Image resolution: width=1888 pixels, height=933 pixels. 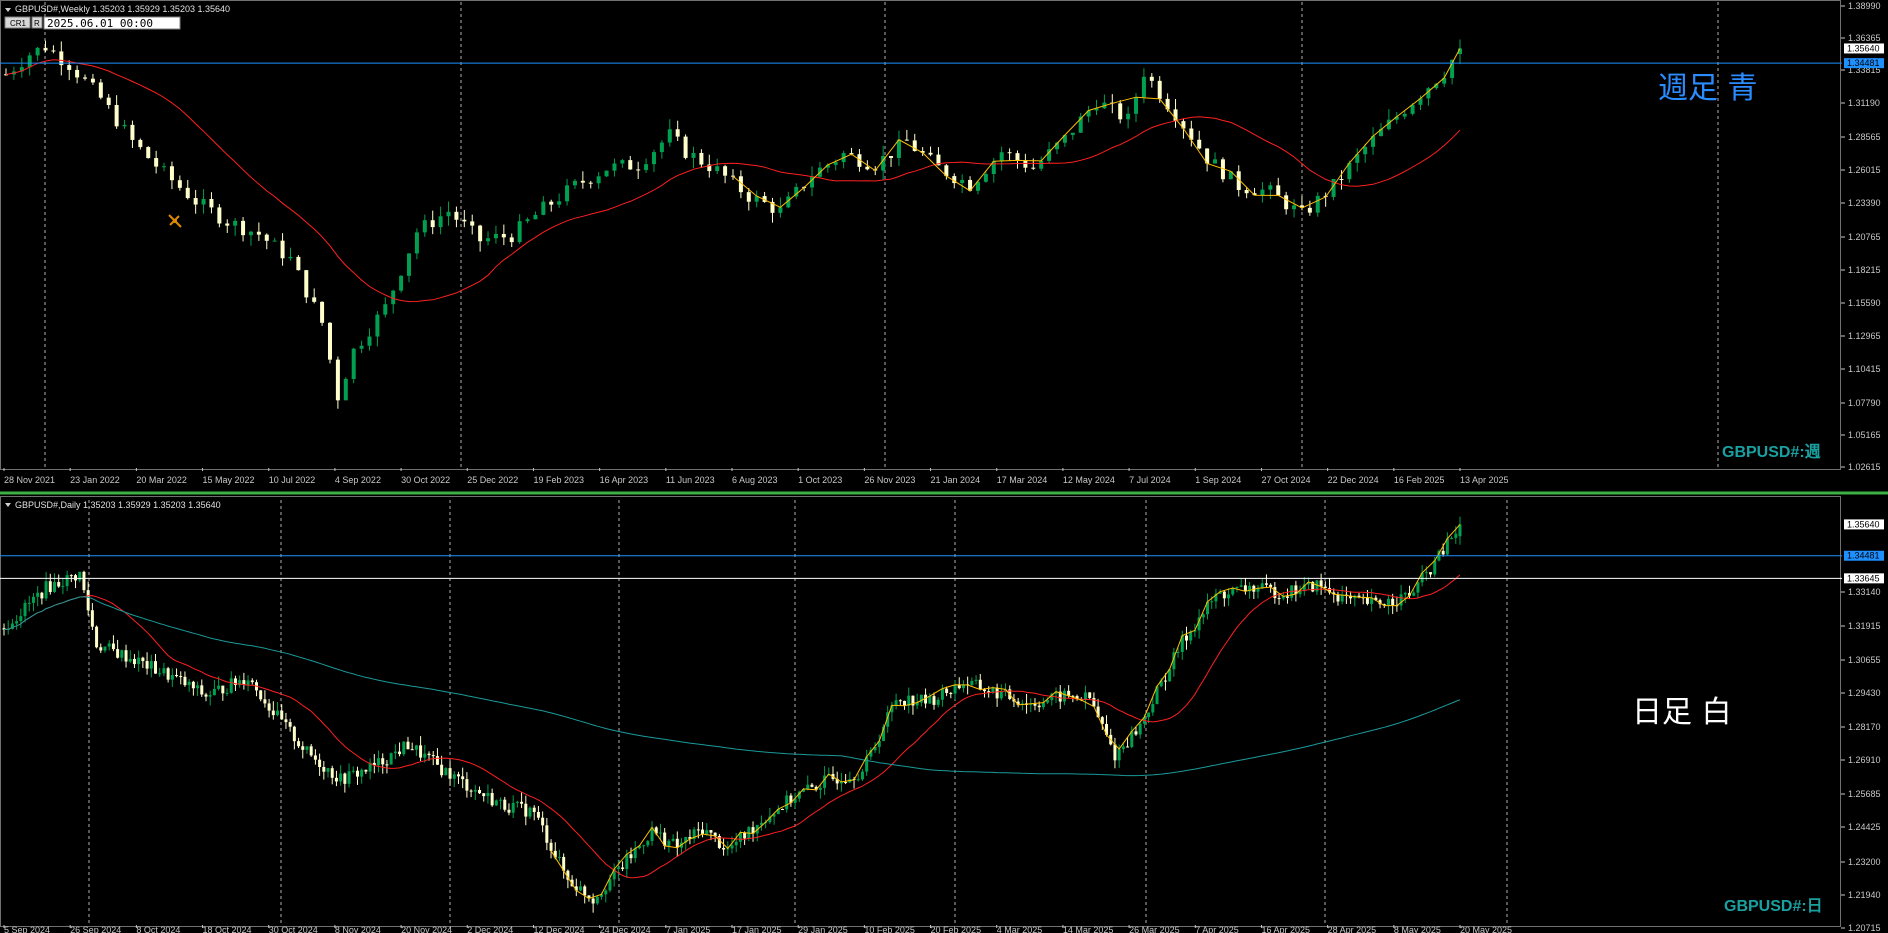 I want to click on r-button-label: R, so click(x=37, y=23).